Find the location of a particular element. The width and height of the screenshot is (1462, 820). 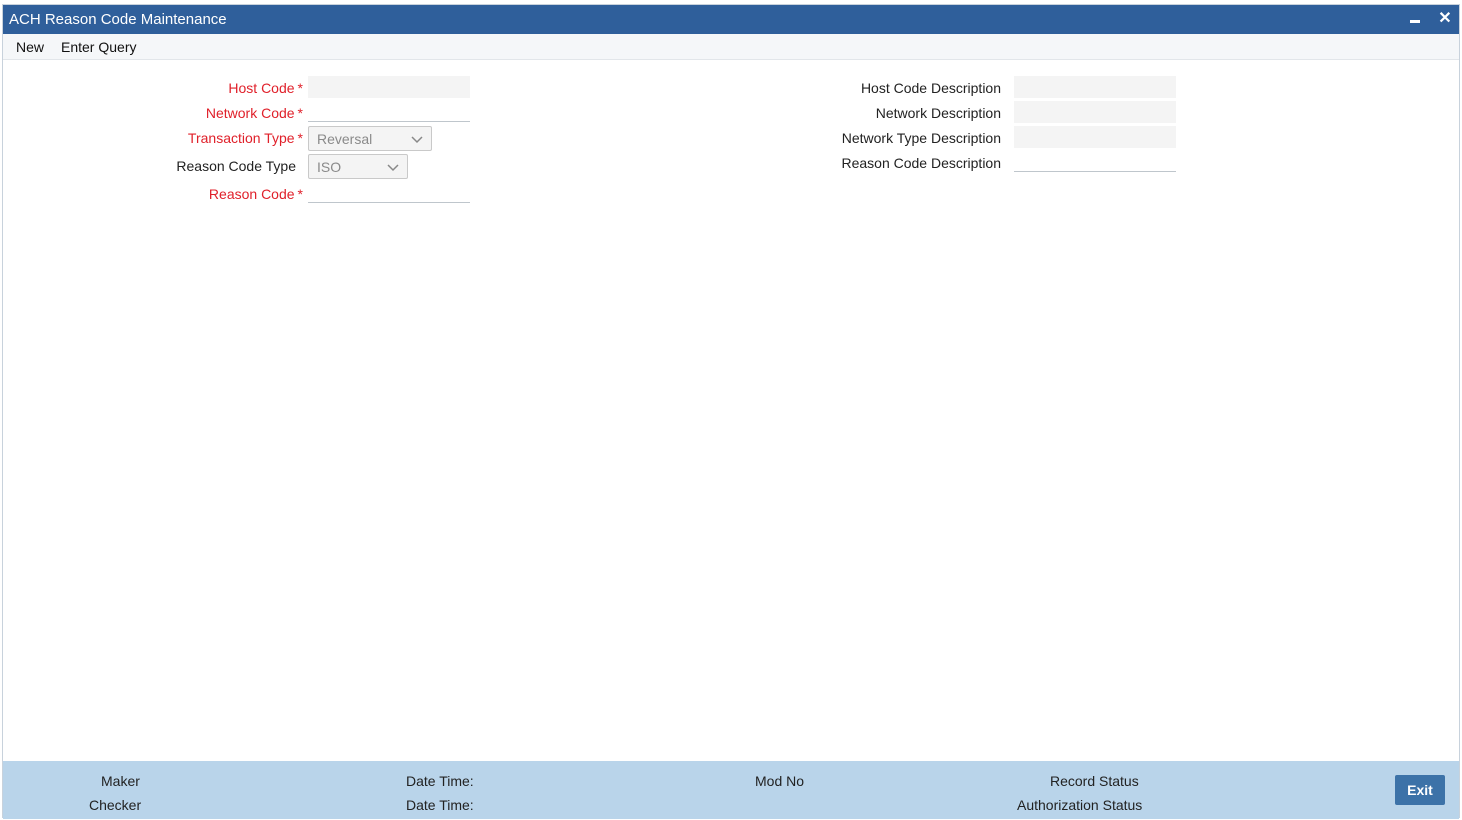

record-status-label: Record Status is located at coordinates (1094, 781).